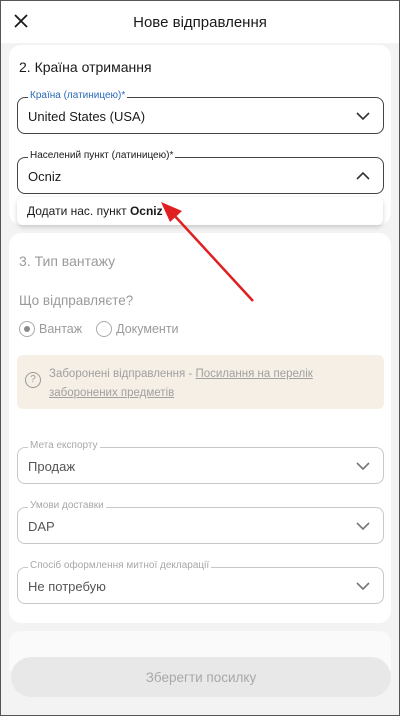  I want to click on city-input: Населений пункт (латиницею)* Ocniz, so click(200, 172).